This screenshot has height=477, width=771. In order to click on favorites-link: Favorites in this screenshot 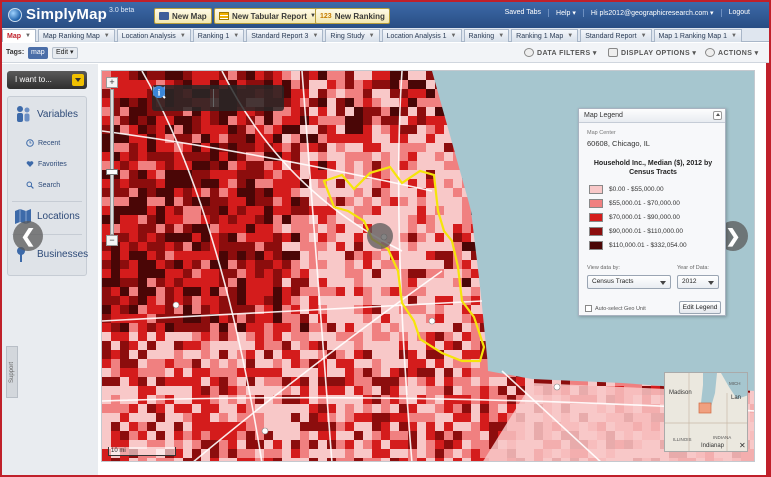, I will do `click(46, 164)`.